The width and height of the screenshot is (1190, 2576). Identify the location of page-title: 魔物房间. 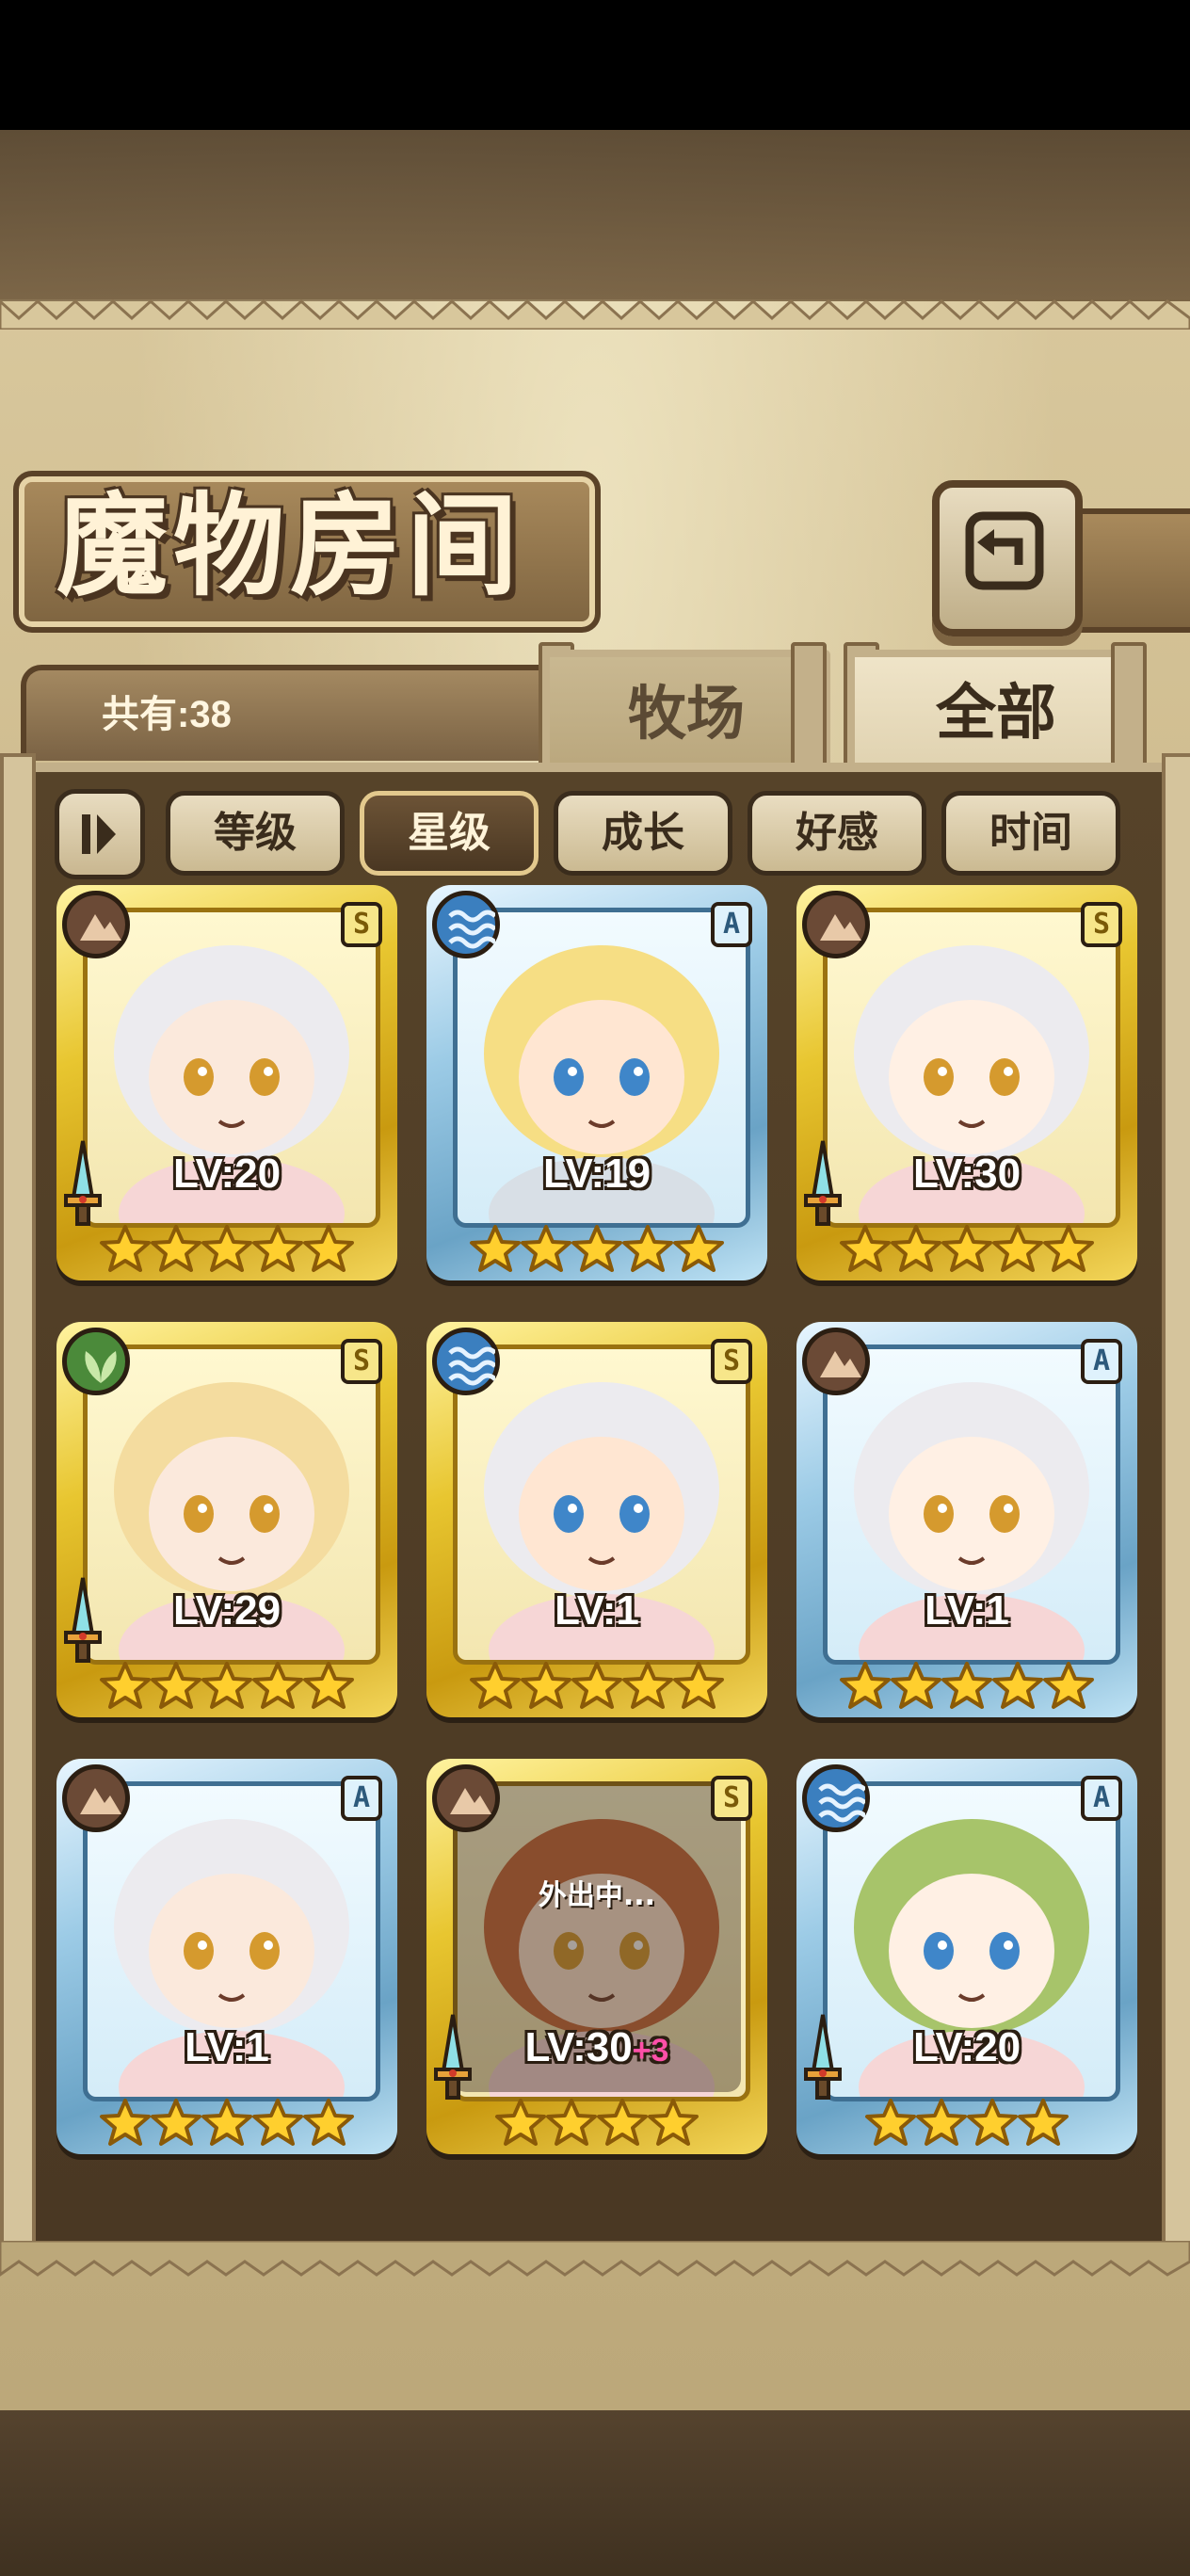
(290, 545).